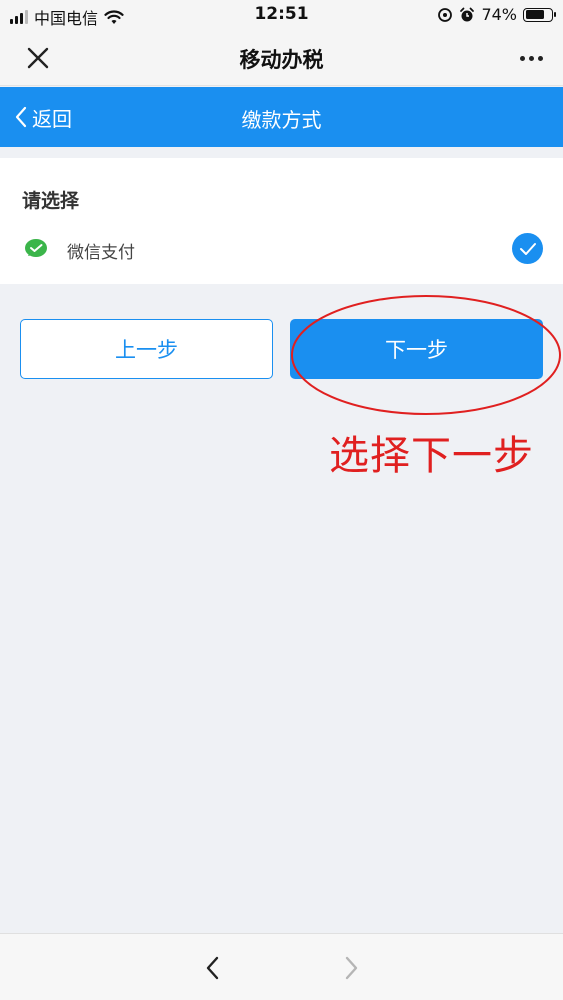 The width and height of the screenshot is (563, 1000). I want to click on app-title: 移动办税, so click(281, 60).